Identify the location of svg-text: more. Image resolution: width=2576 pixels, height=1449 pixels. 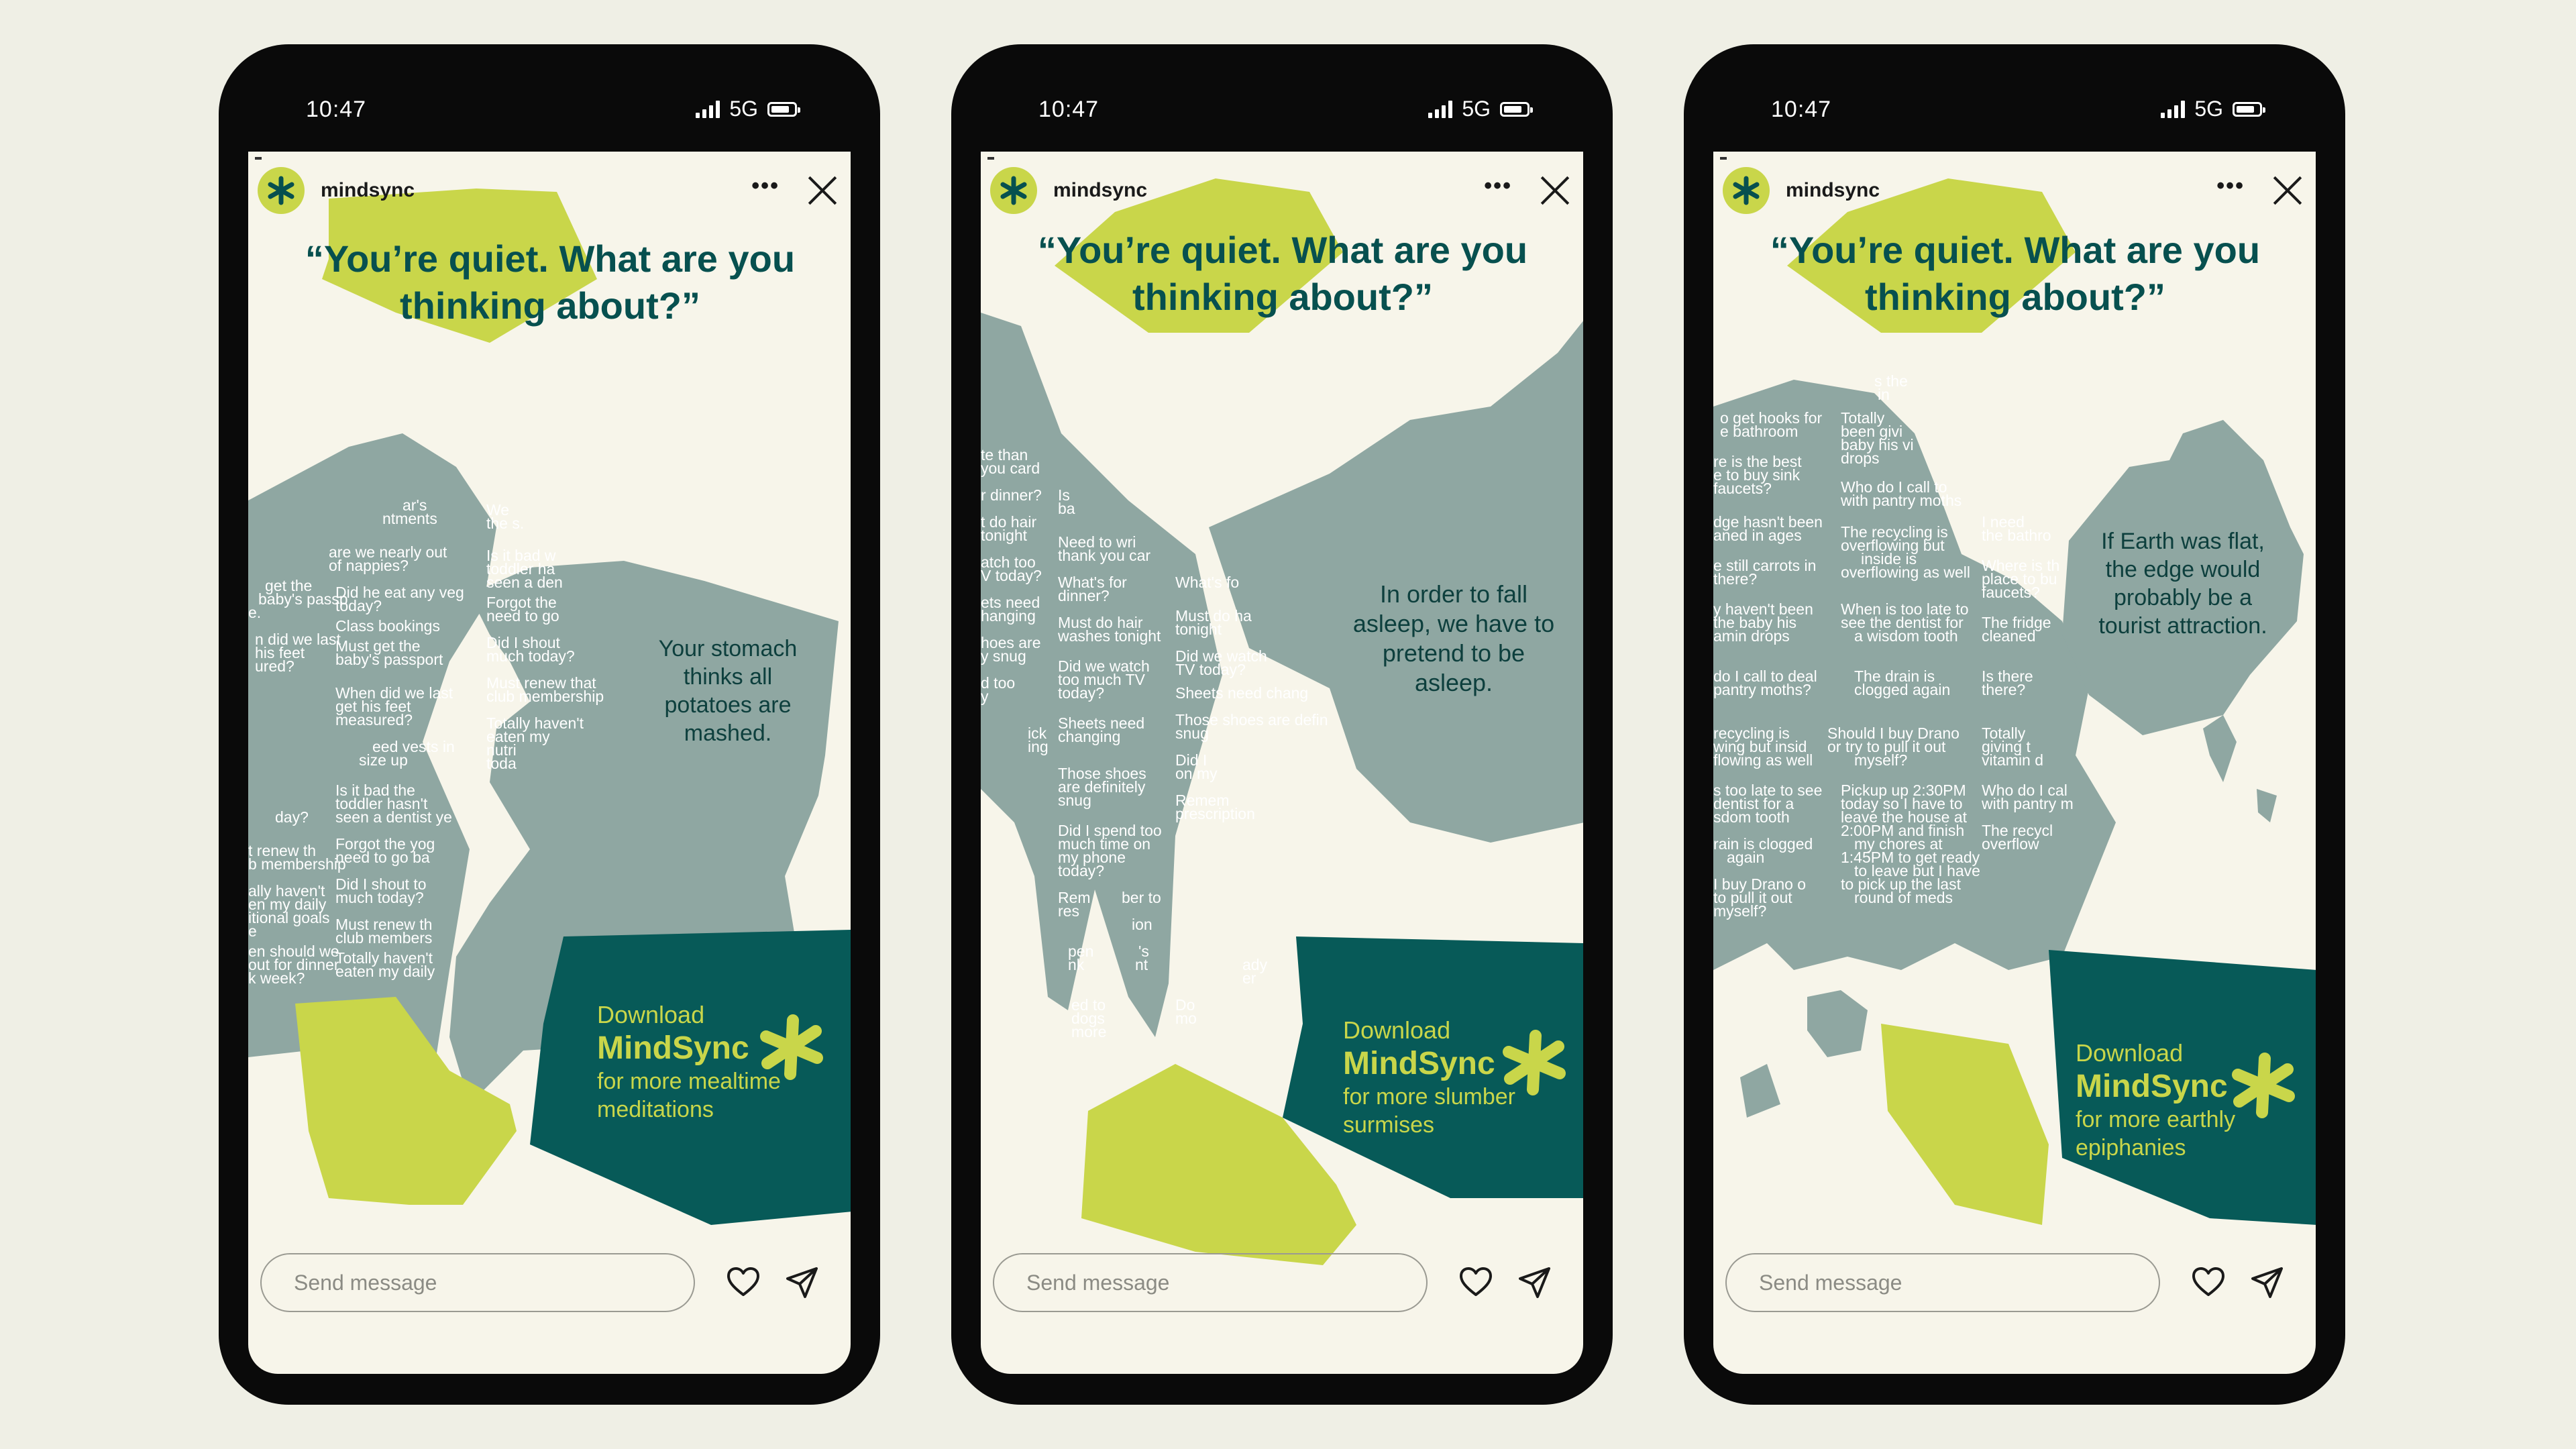
(1088, 1031).